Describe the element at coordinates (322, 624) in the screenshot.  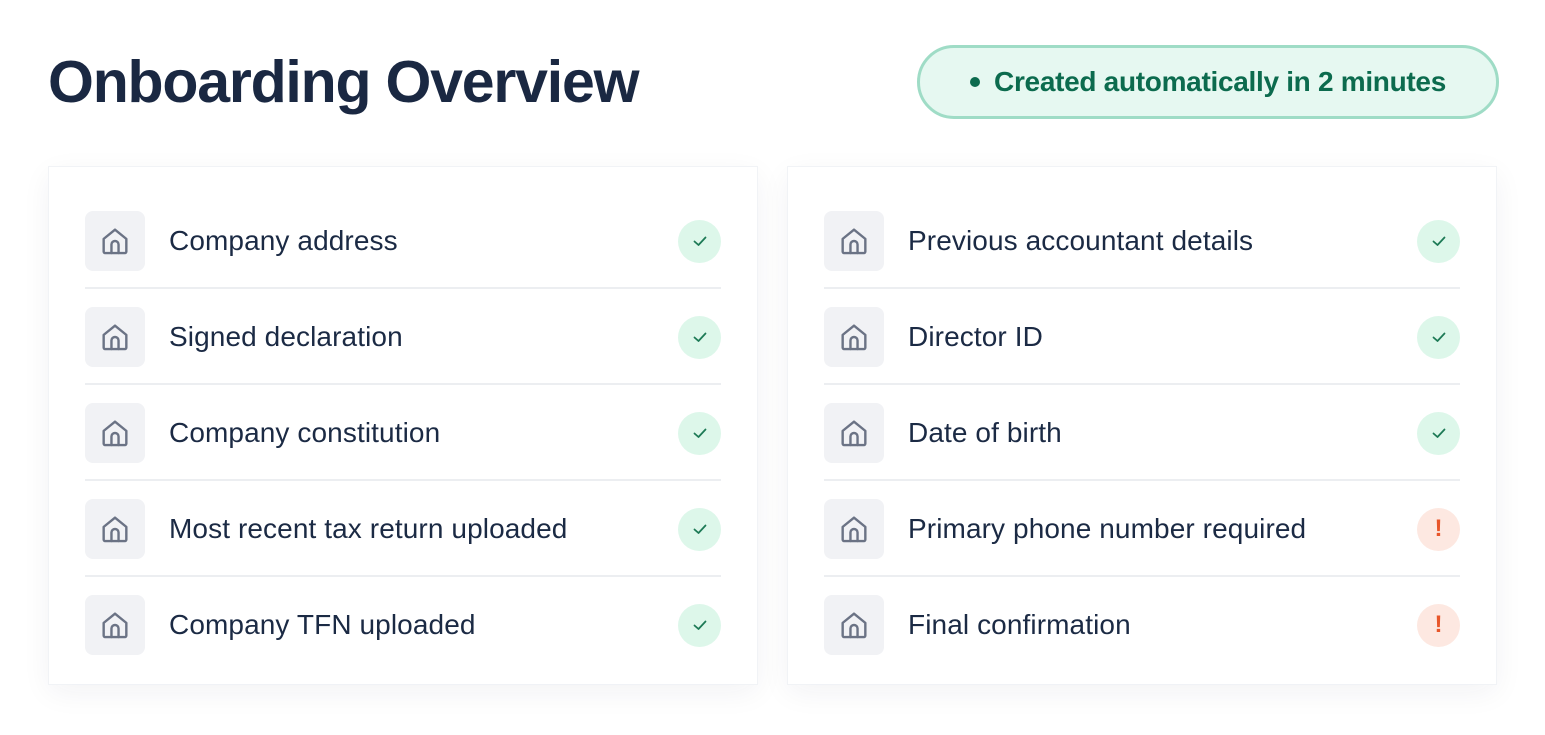
I see `checklist-item-label: Company TFN uploaded` at that location.